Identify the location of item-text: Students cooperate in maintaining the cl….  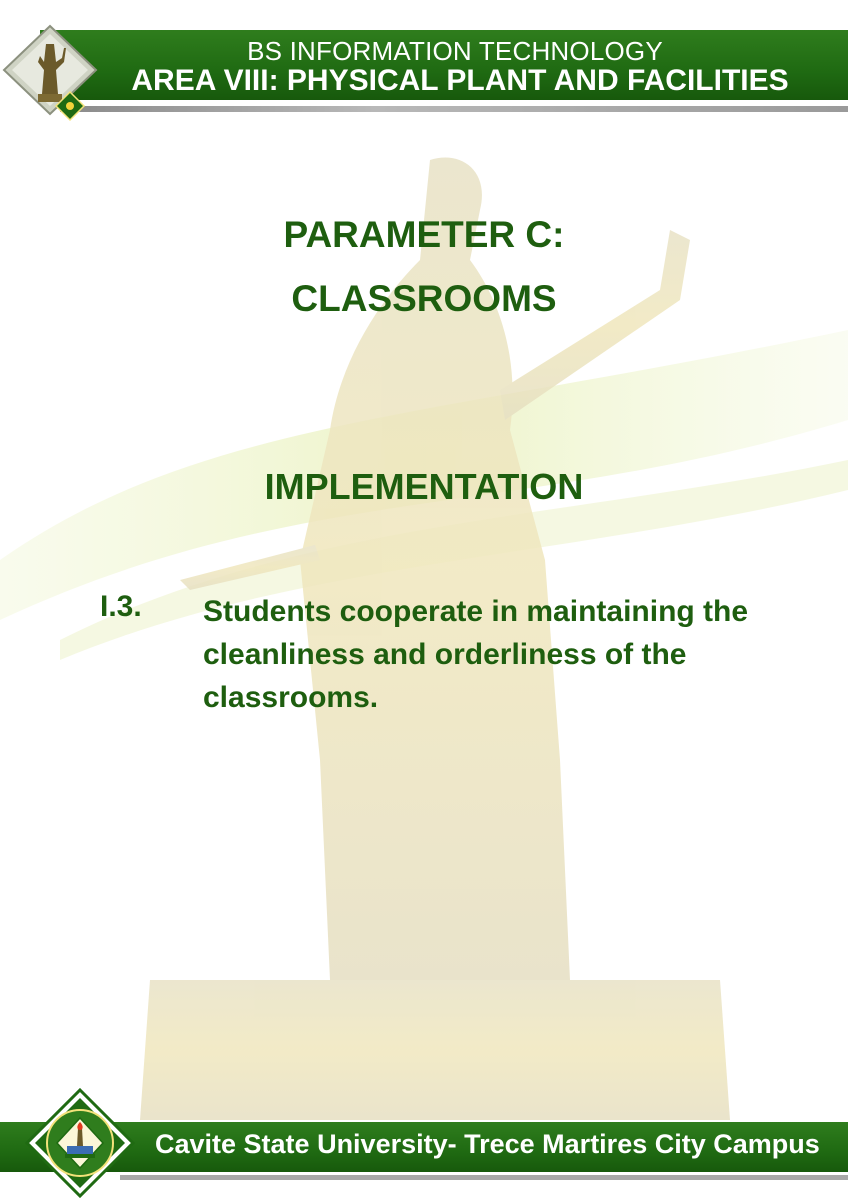
(476, 654).